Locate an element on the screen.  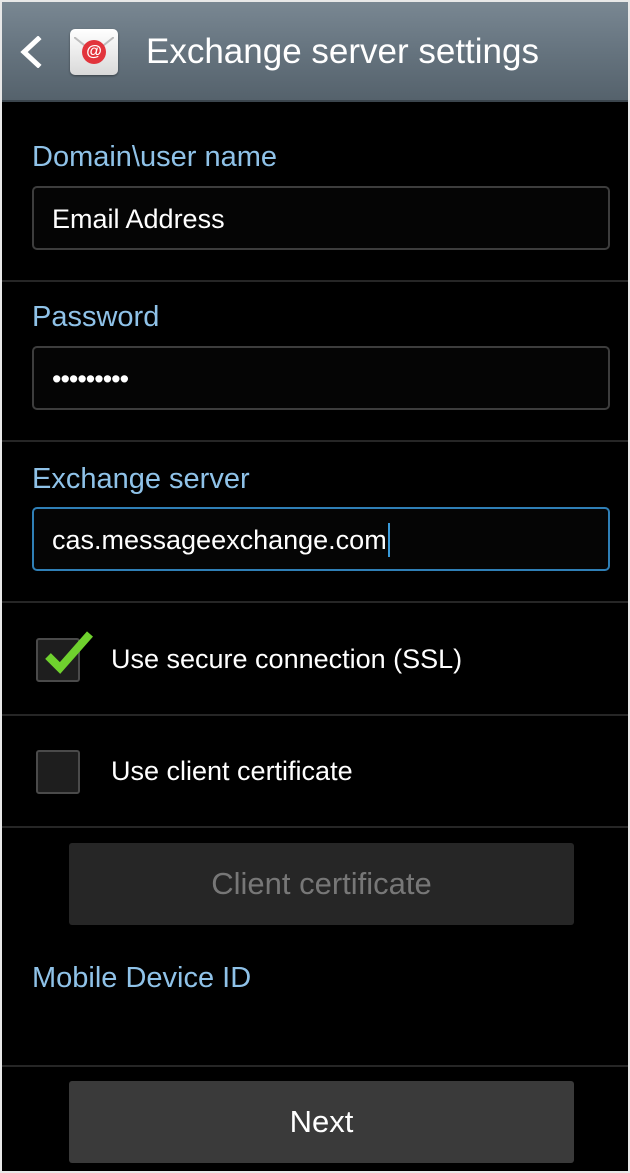
action-bar: @ Exchange server settings is located at coordinates (315, 51).